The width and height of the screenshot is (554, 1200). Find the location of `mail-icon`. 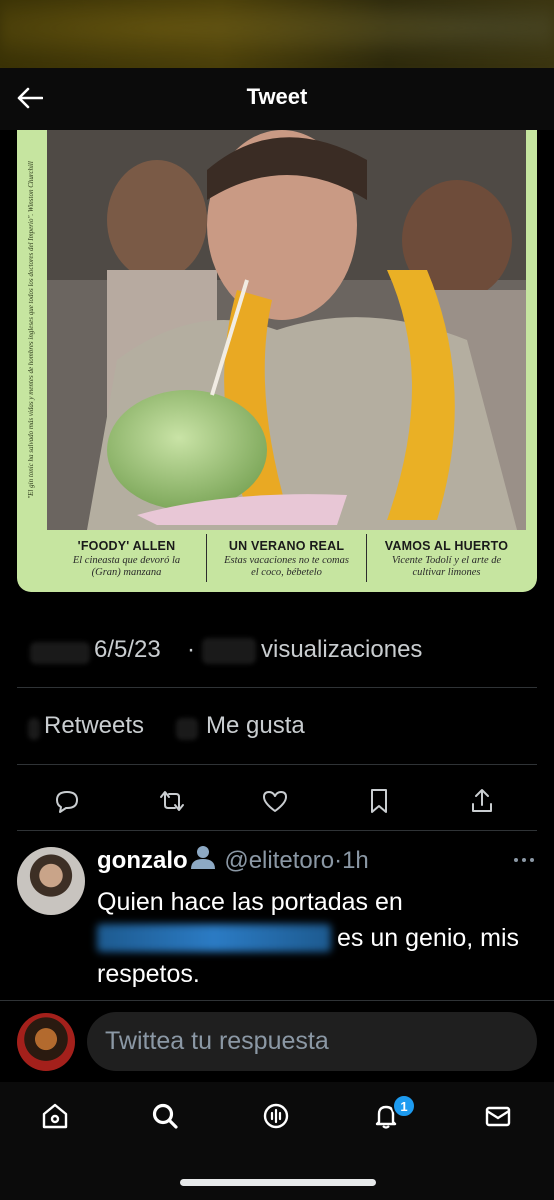

mail-icon is located at coordinates (498, 1116).